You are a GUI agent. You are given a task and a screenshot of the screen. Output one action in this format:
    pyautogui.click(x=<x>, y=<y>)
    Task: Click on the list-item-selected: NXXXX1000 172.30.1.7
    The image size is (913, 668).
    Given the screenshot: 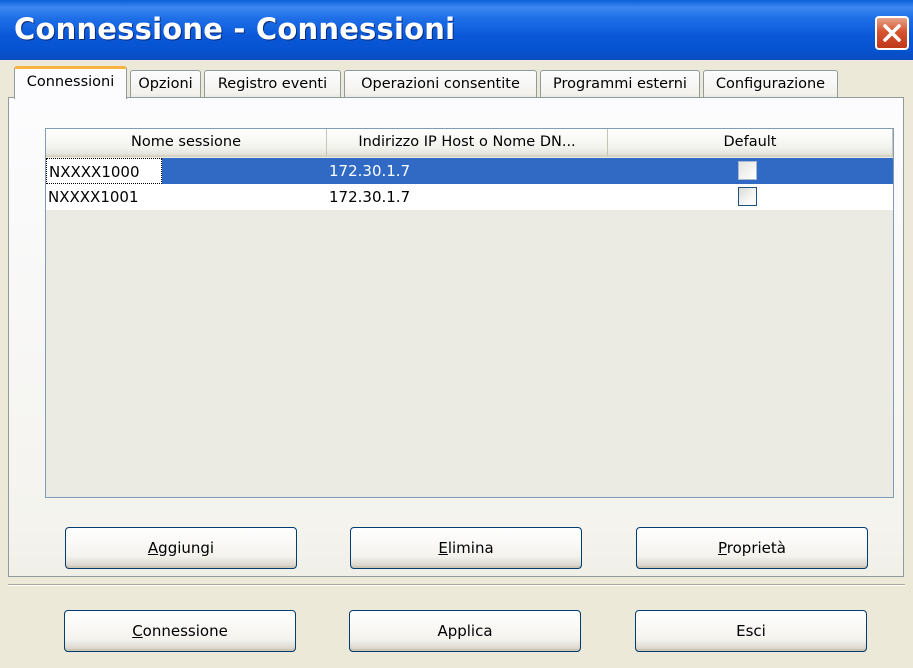 What is the action you would take?
    pyautogui.click(x=469, y=171)
    